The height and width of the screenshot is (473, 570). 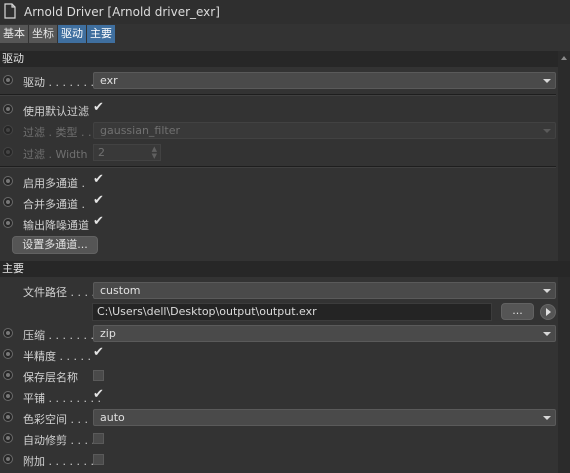 I want to click on driver-dropdown: exr, so click(x=324, y=80).